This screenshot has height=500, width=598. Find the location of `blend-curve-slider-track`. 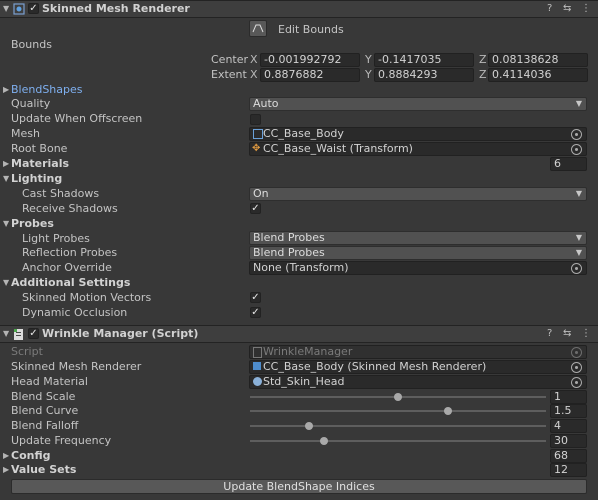

blend-curve-slider-track is located at coordinates (398, 411).